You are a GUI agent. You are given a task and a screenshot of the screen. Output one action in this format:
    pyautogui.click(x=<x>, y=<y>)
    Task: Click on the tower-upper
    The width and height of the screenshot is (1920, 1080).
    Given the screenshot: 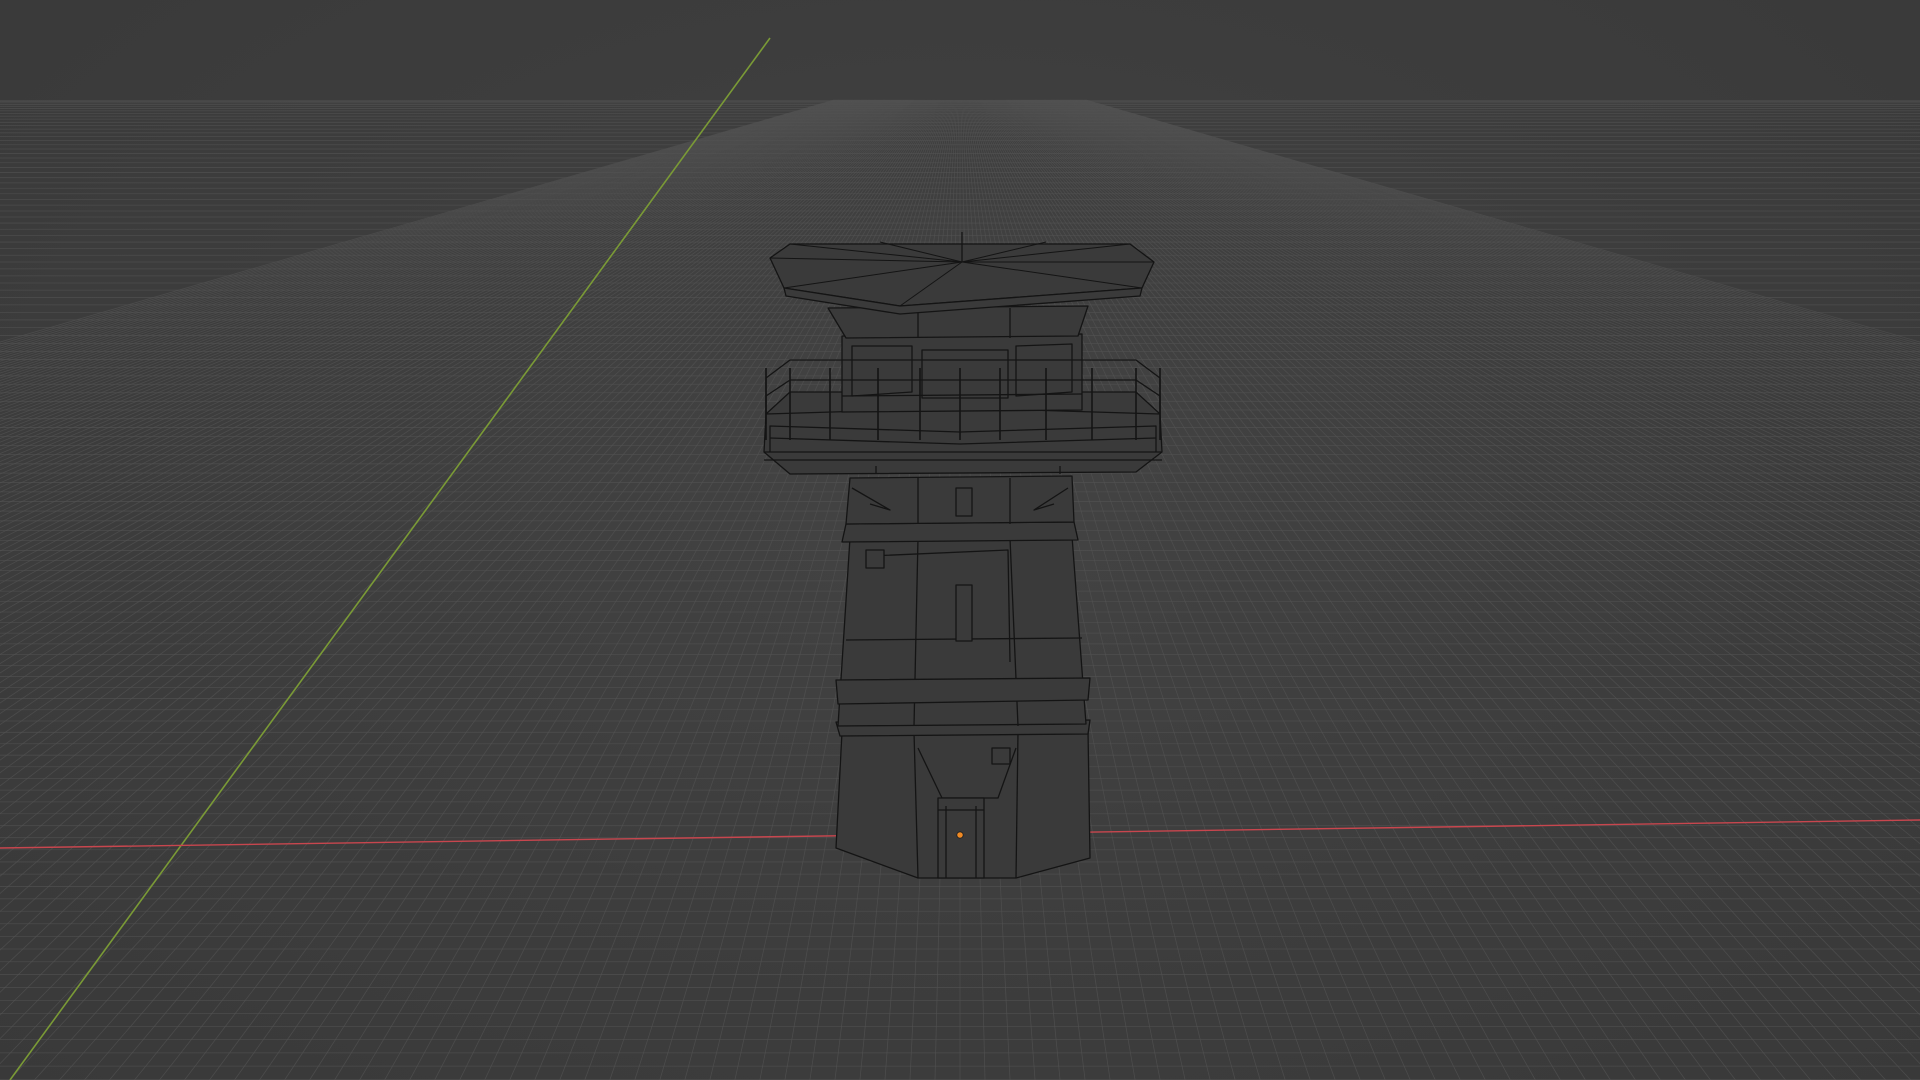 What is the action you would take?
    pyautogui.click(x=960, y=500)
    